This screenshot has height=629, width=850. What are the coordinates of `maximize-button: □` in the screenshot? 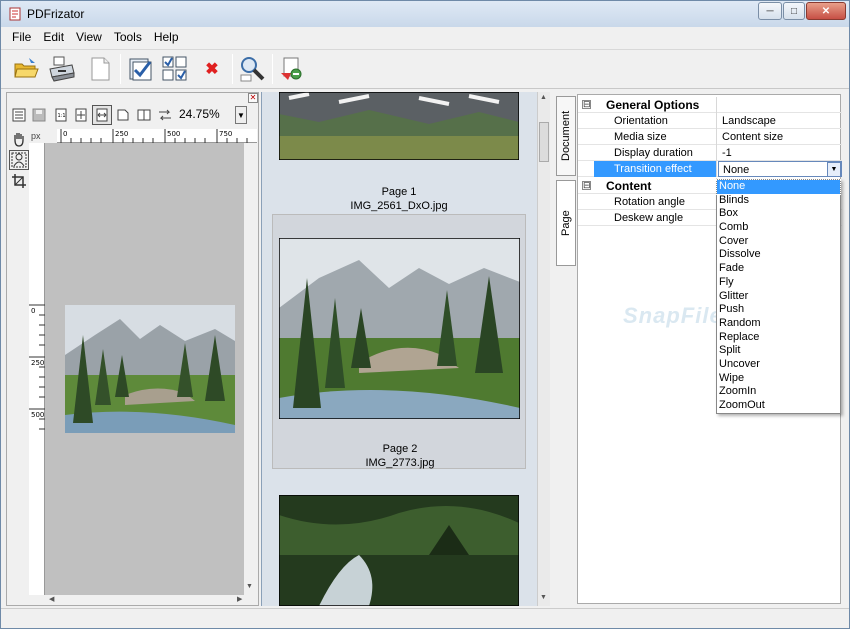 It's located at (794, 11).